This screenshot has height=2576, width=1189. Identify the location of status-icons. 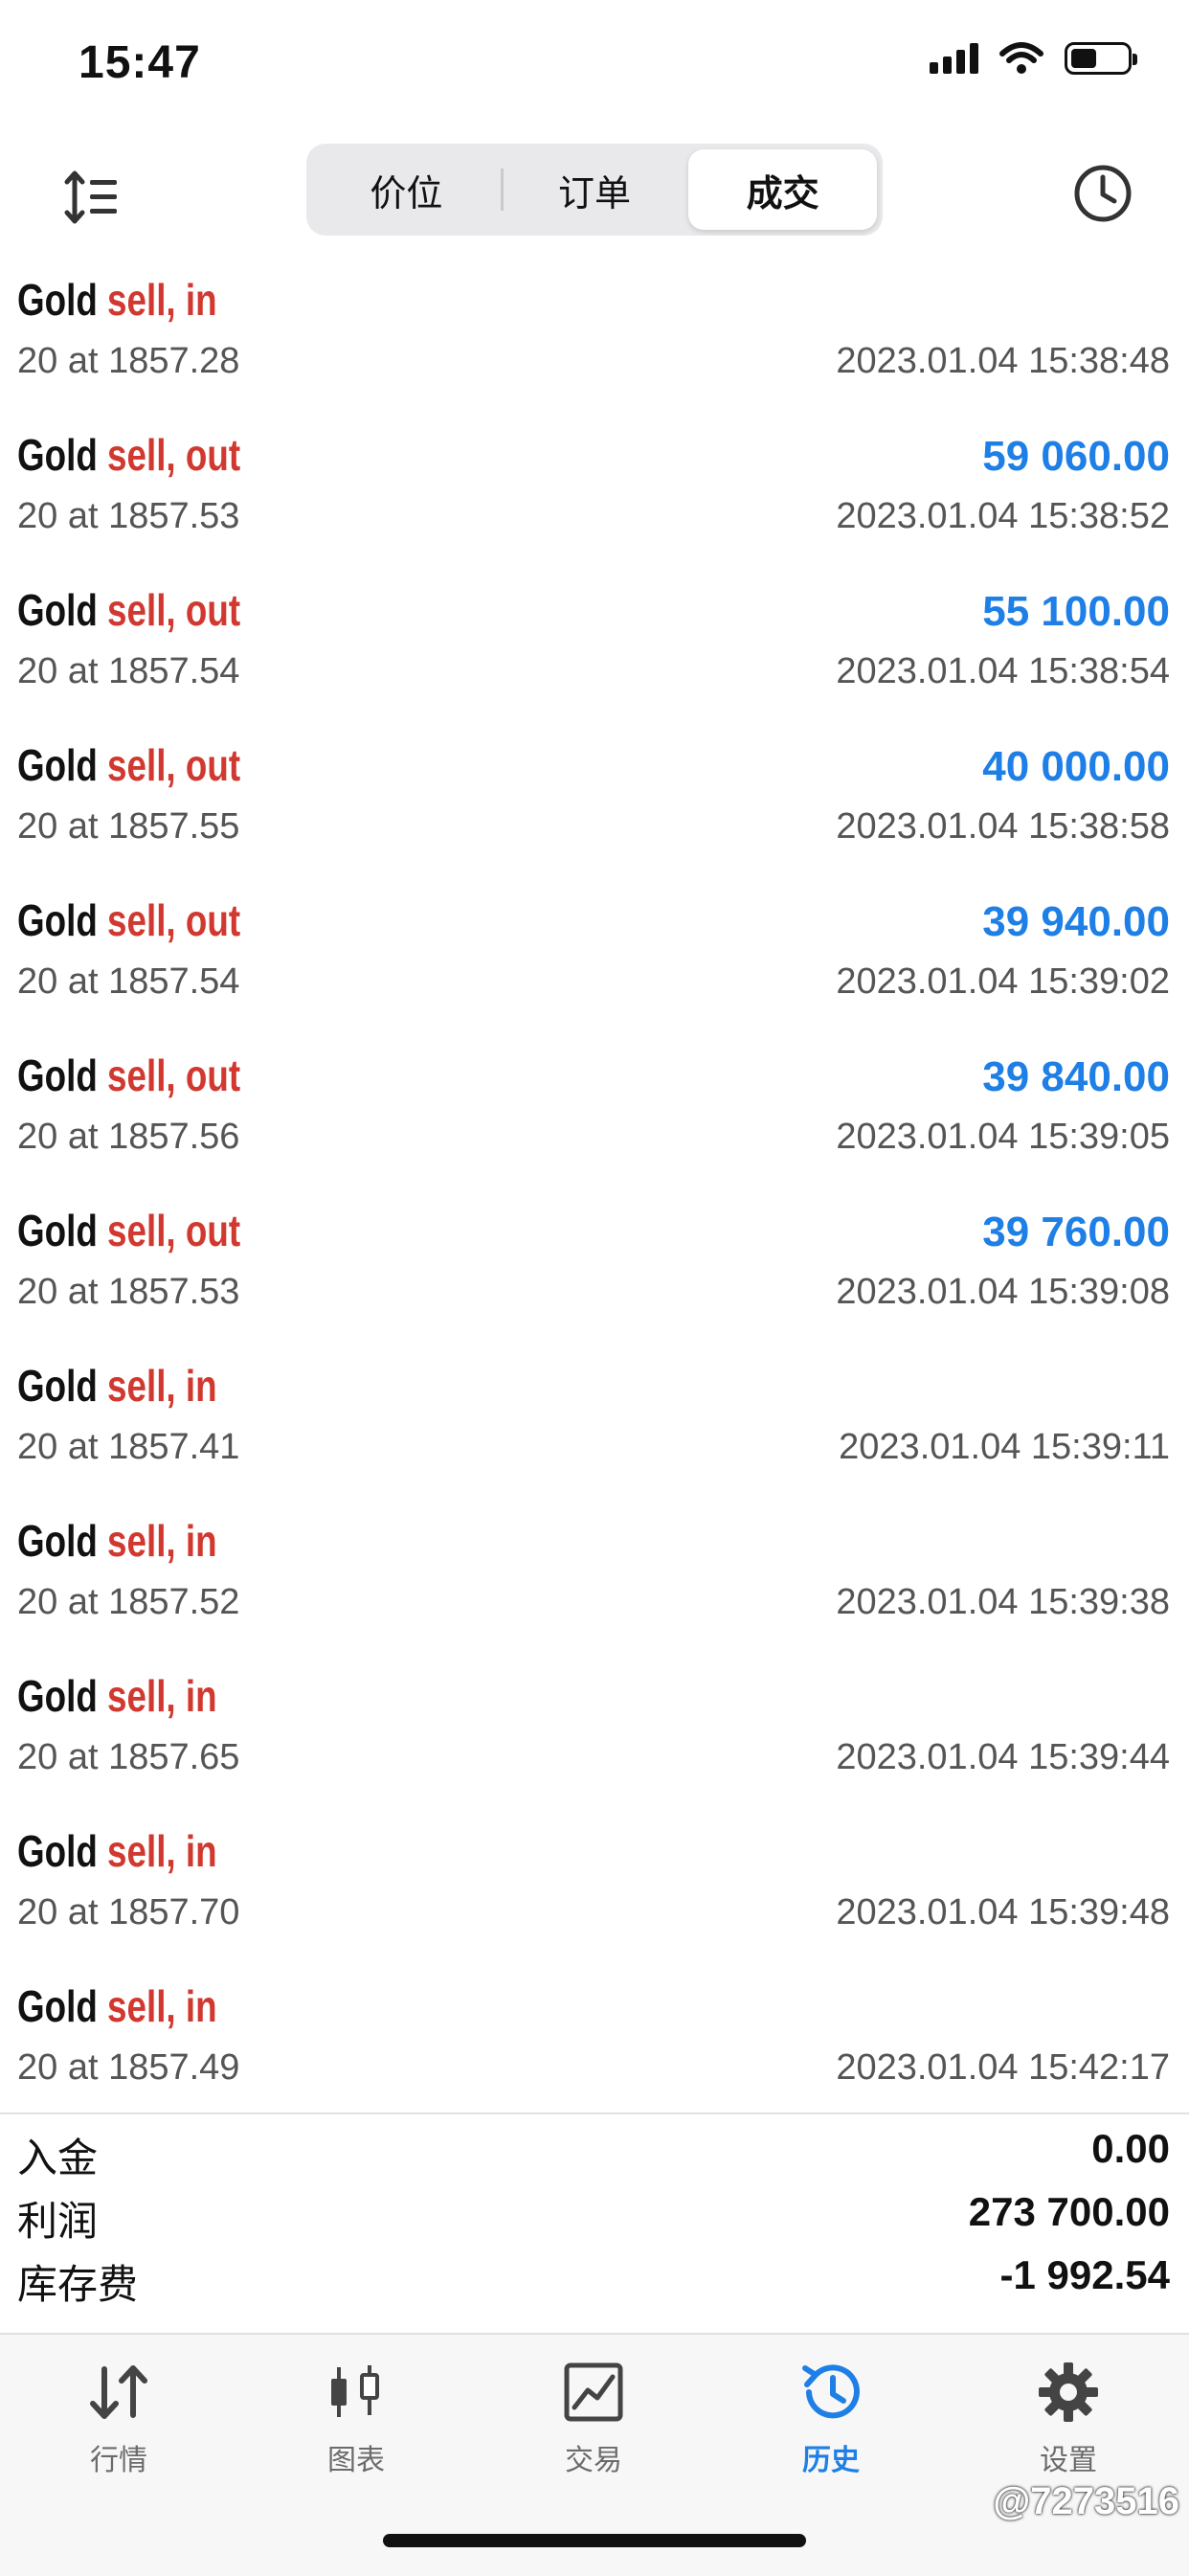
(1033, 58).